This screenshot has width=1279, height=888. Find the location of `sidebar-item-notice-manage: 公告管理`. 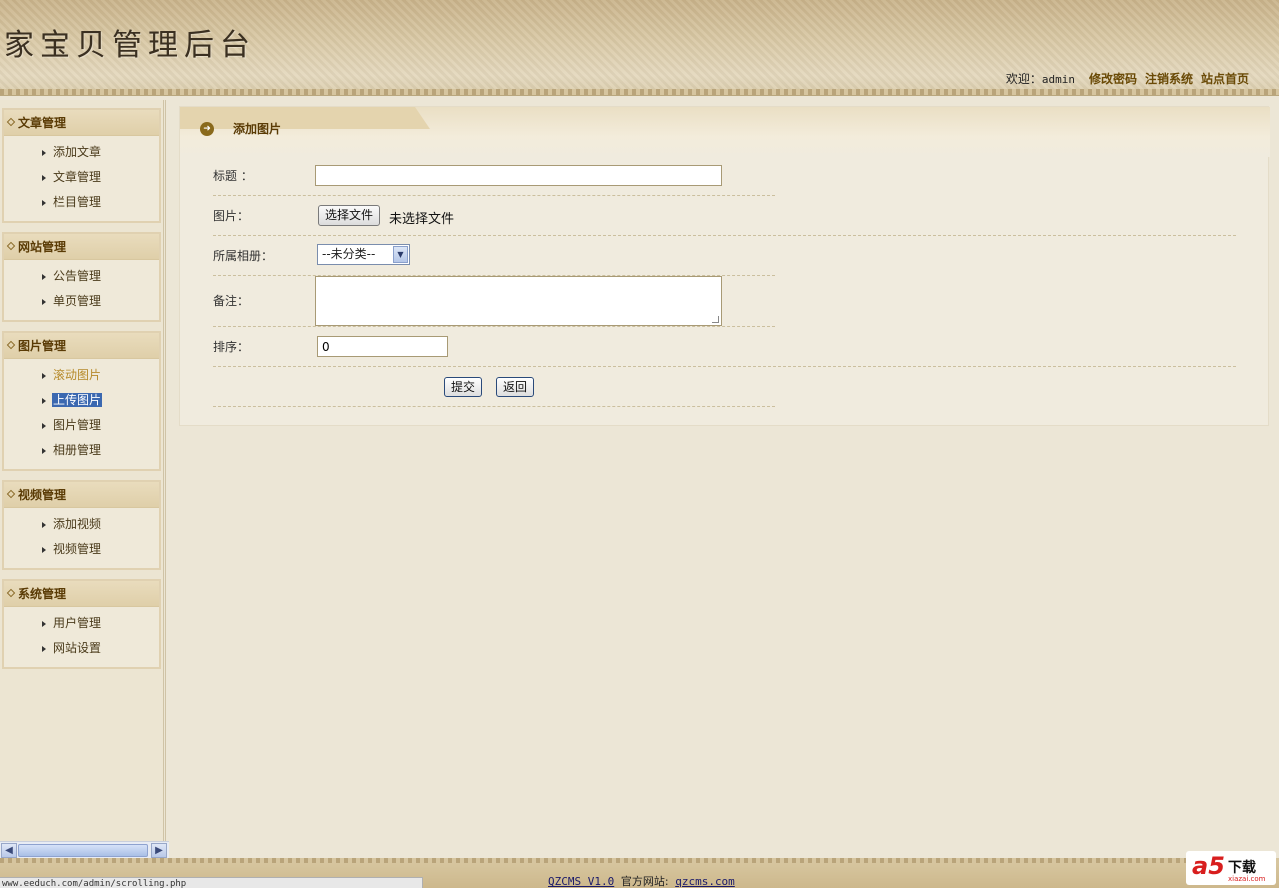

sidebar-item-notice-manage: 公告管理 is located at coordinates (81, 276).